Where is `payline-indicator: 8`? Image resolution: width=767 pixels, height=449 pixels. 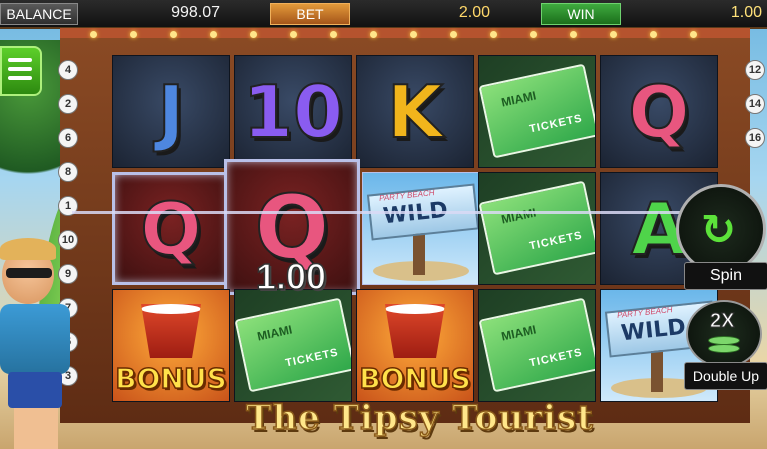
payline-indicator: 8 is located at coordinates (68, 172).